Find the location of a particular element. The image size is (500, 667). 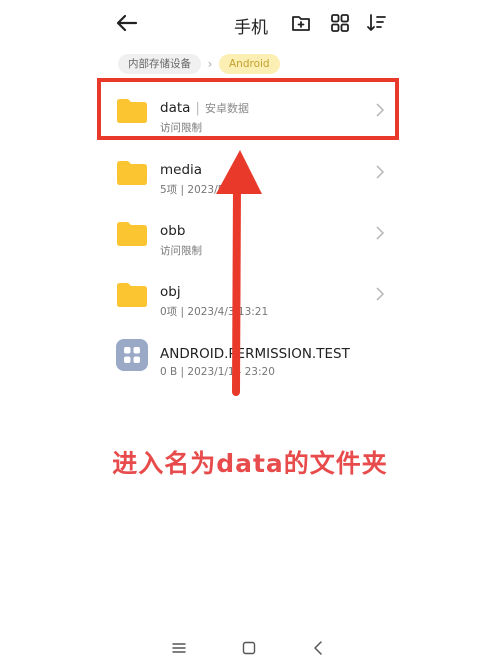

file-meta: 0项 | 2023/4/3 13:21 is located at coordinates (214, 312).